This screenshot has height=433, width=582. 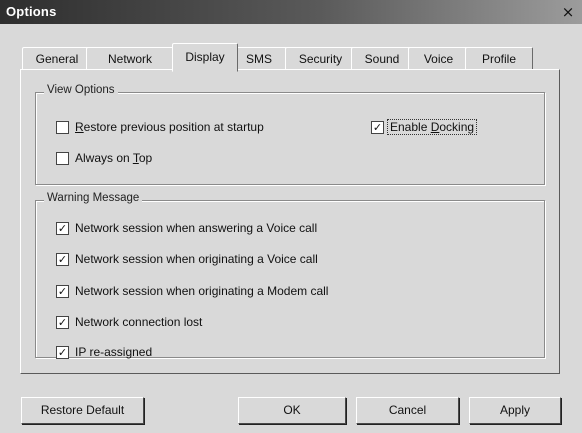 What do you see at coordinates (82, 410) in the screenshot?
I see `restore-default-button: Restore Default` at bounding box center [82, 410].